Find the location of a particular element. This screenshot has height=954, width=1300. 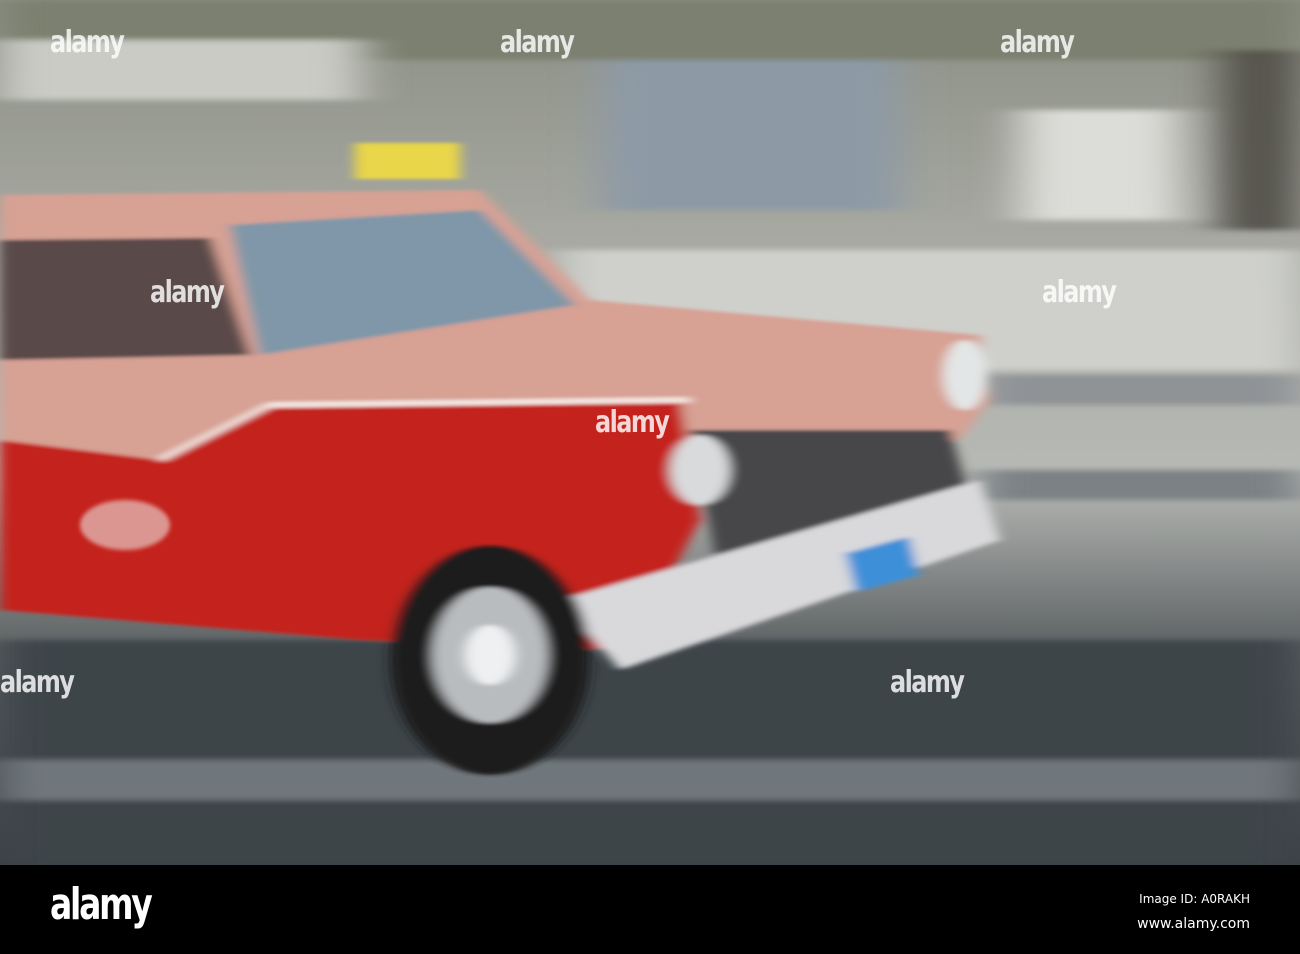

image-id: Image ID: A0RAKH is located at coordinates (1194, 899).